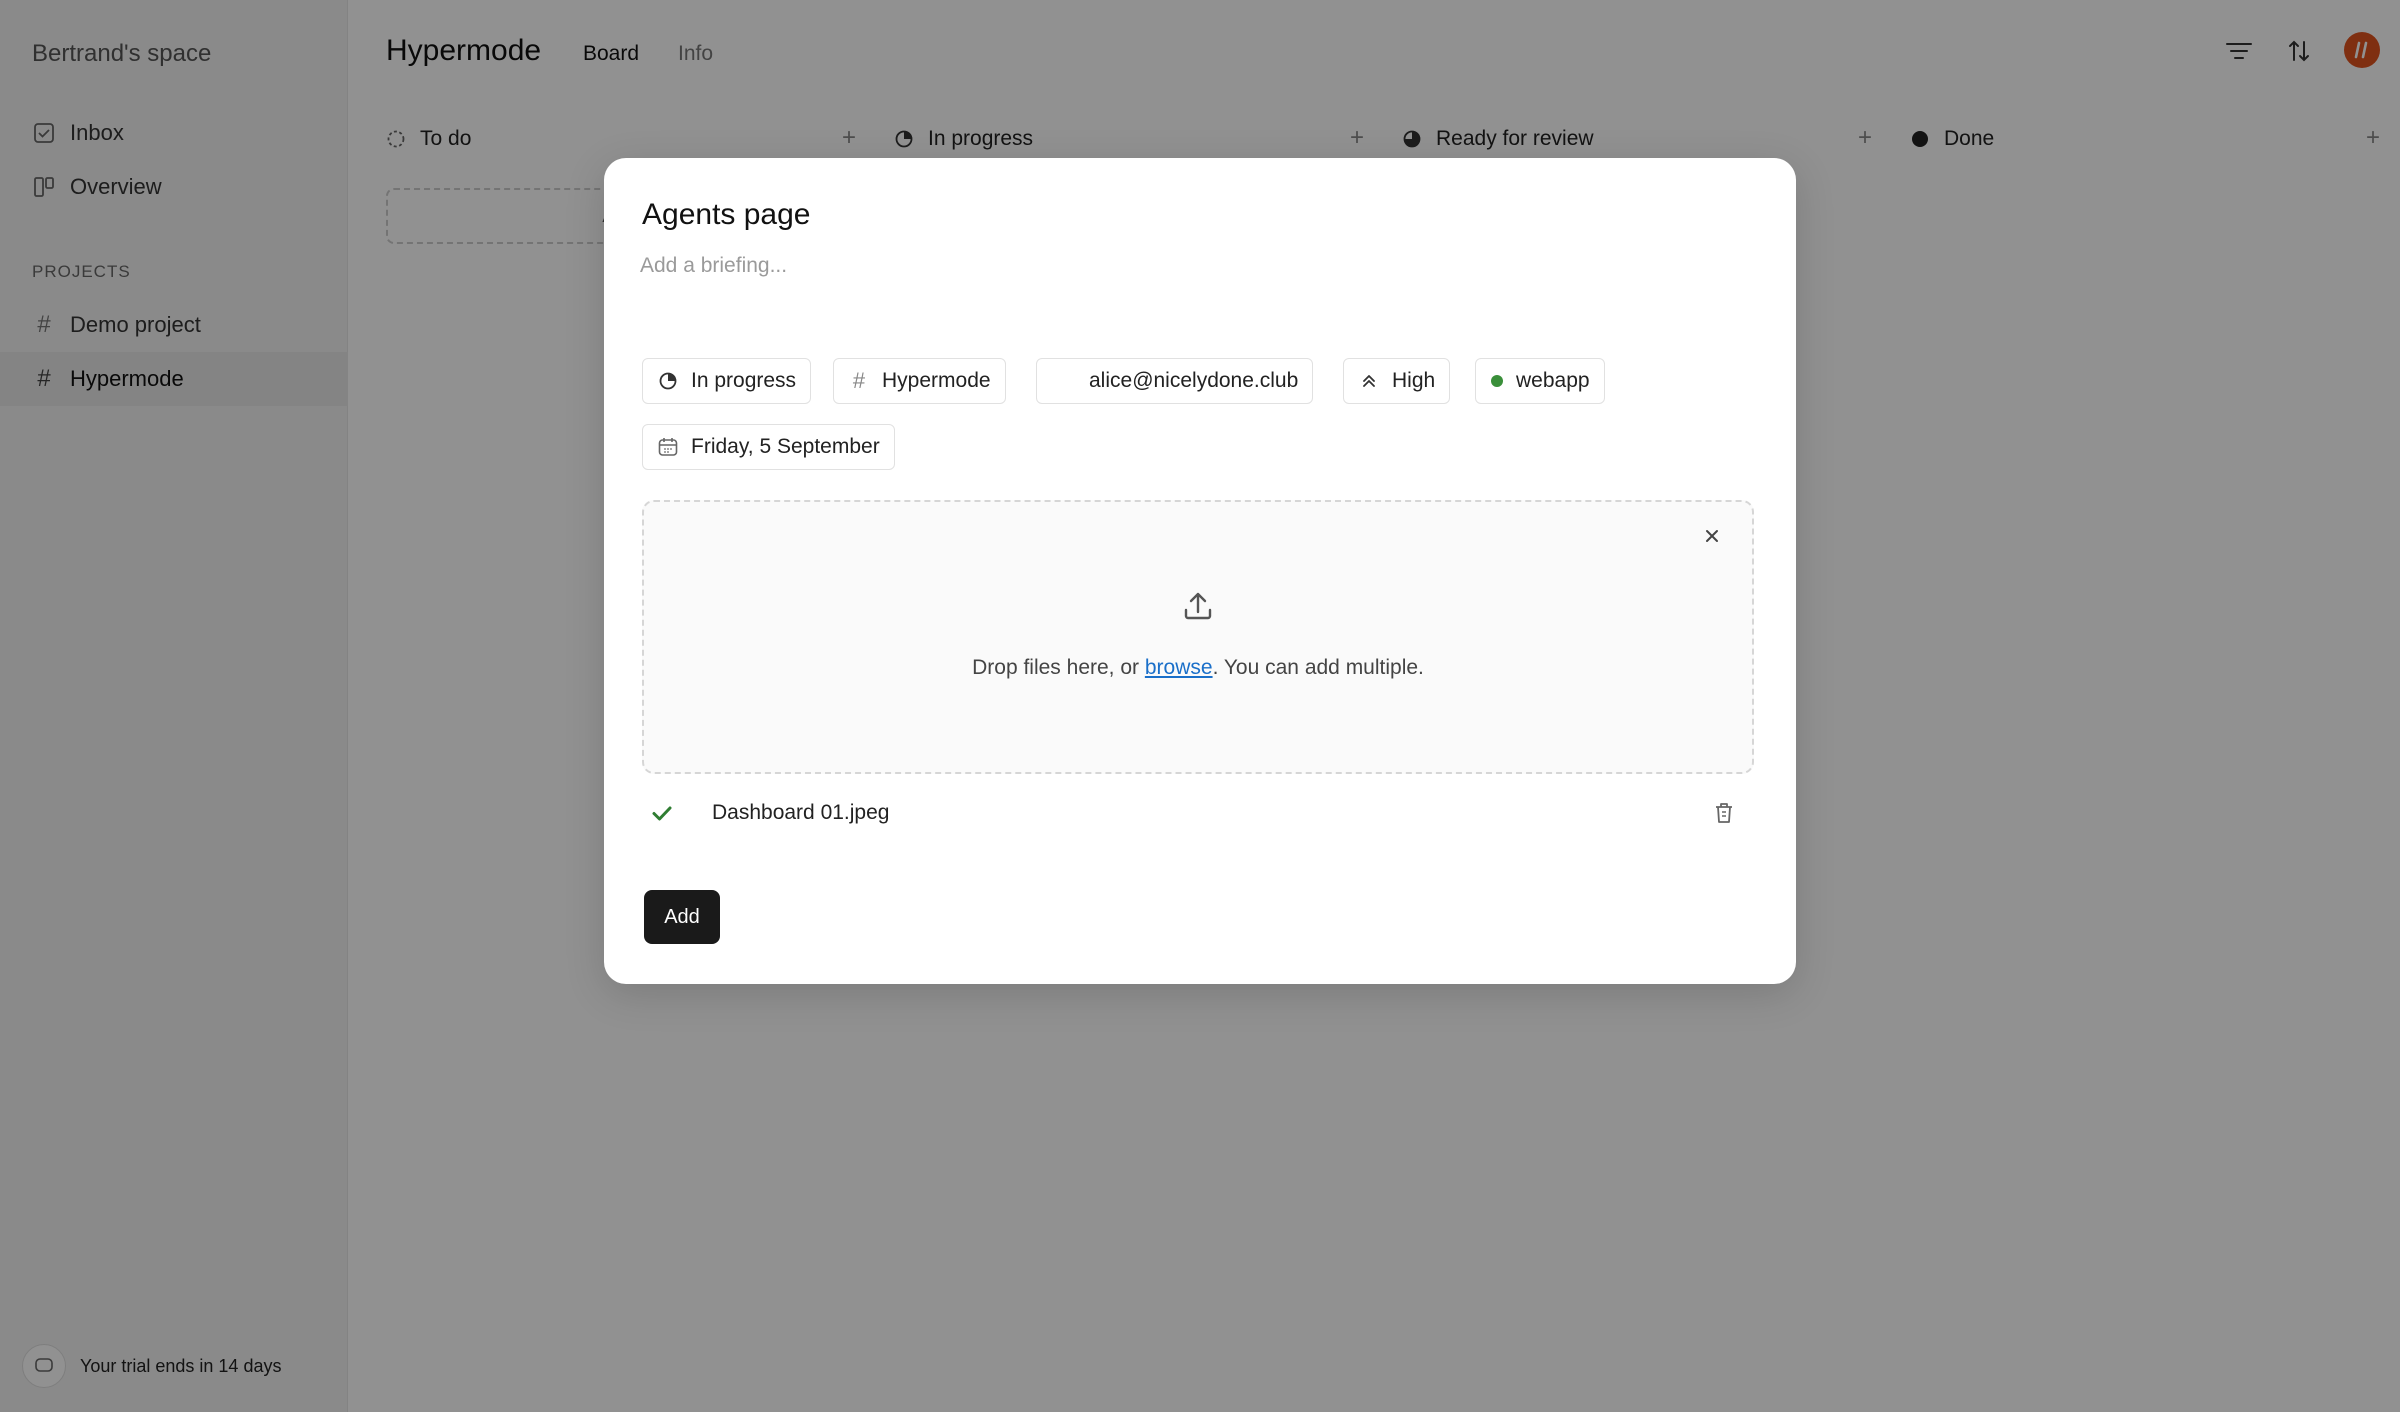 This screenshot has height=1412, width=2400. What do you see at coordinates (1712, 536) in the screenshot?
I see `close-icon` at bounding box center [1712, 536].